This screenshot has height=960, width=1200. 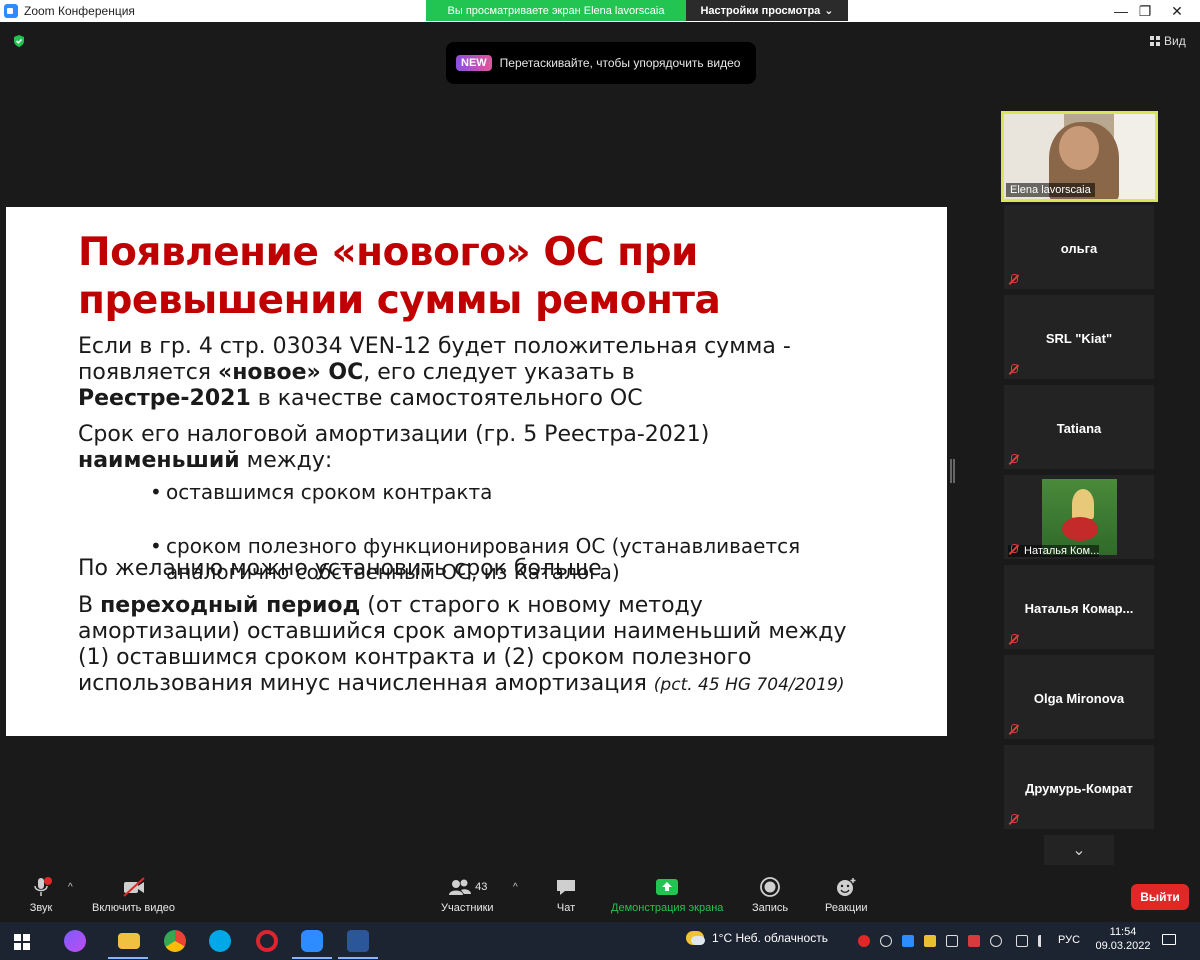 What do you see at coordinates (267, 941) in the screenshot?
I see `opera-icon` at bounding box center [267, 941].